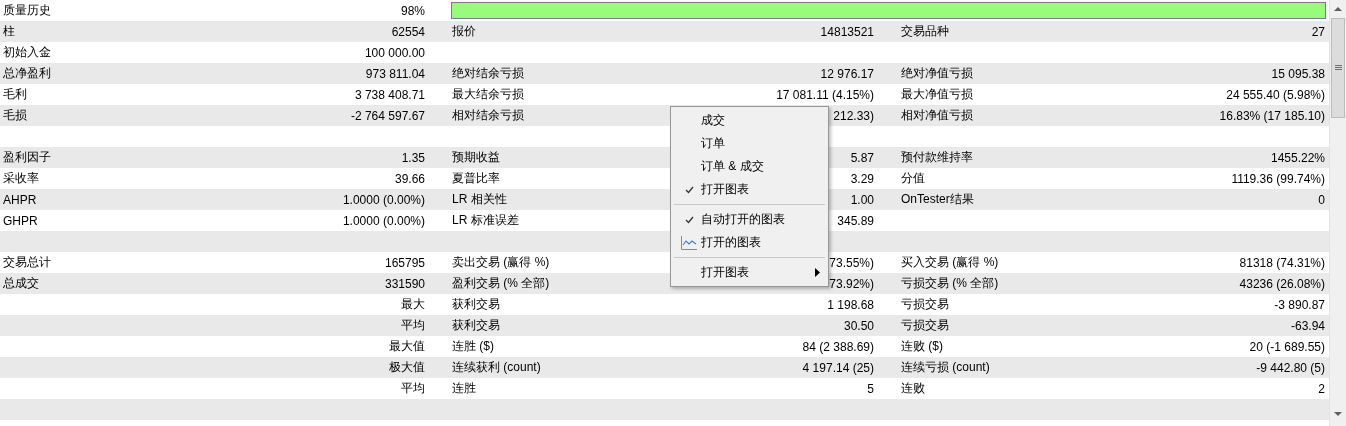 This screenshot has width=1346, height=426. I want to click on stat-value: 14813521, so click(847, 31).